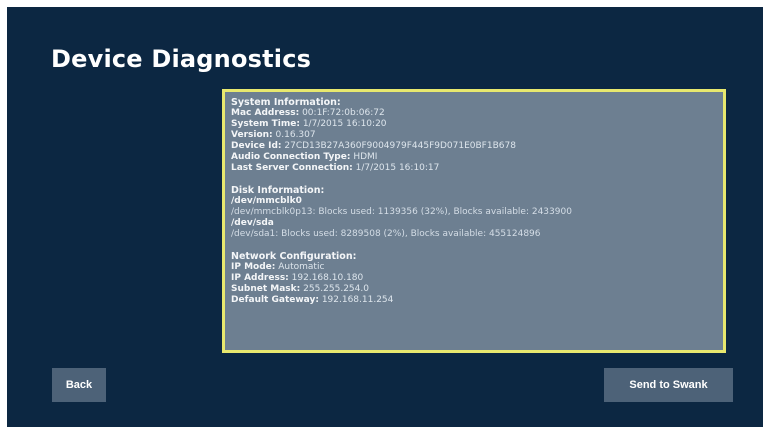  I want to click on disk-device-name: /dev/mmcblk0, so click(266, 201).